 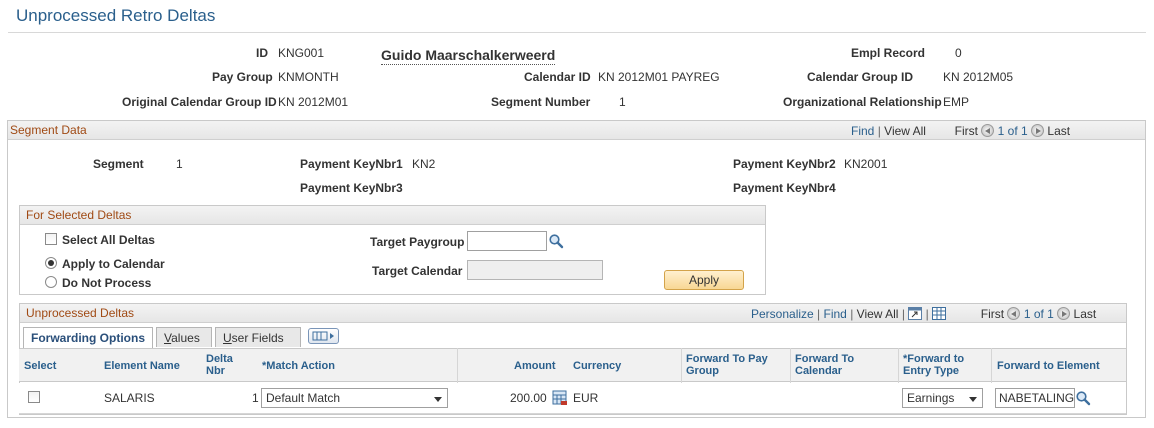 What do you see at coordinates (417, 271) in the screenshot?
I see `target-calendar-label: Target Calendar` at bounding box center [417, 271].